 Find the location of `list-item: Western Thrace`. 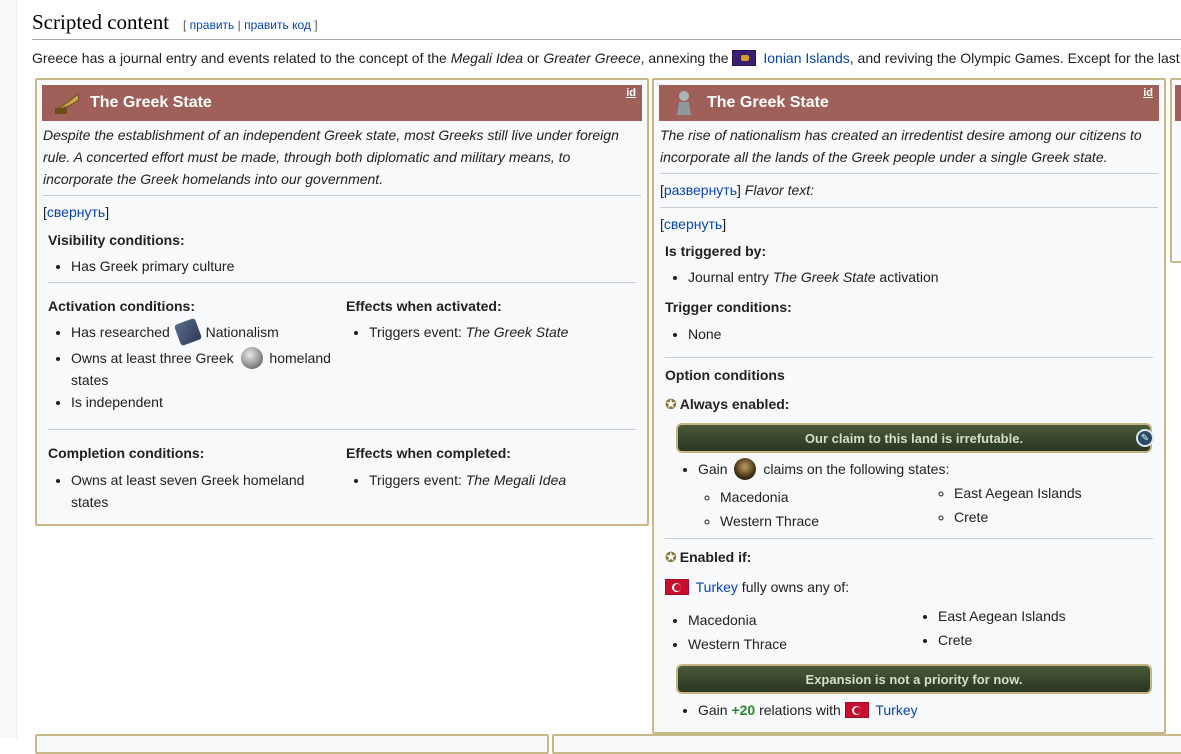

list-item: Western Thrace is located at coordinates (769, 521).